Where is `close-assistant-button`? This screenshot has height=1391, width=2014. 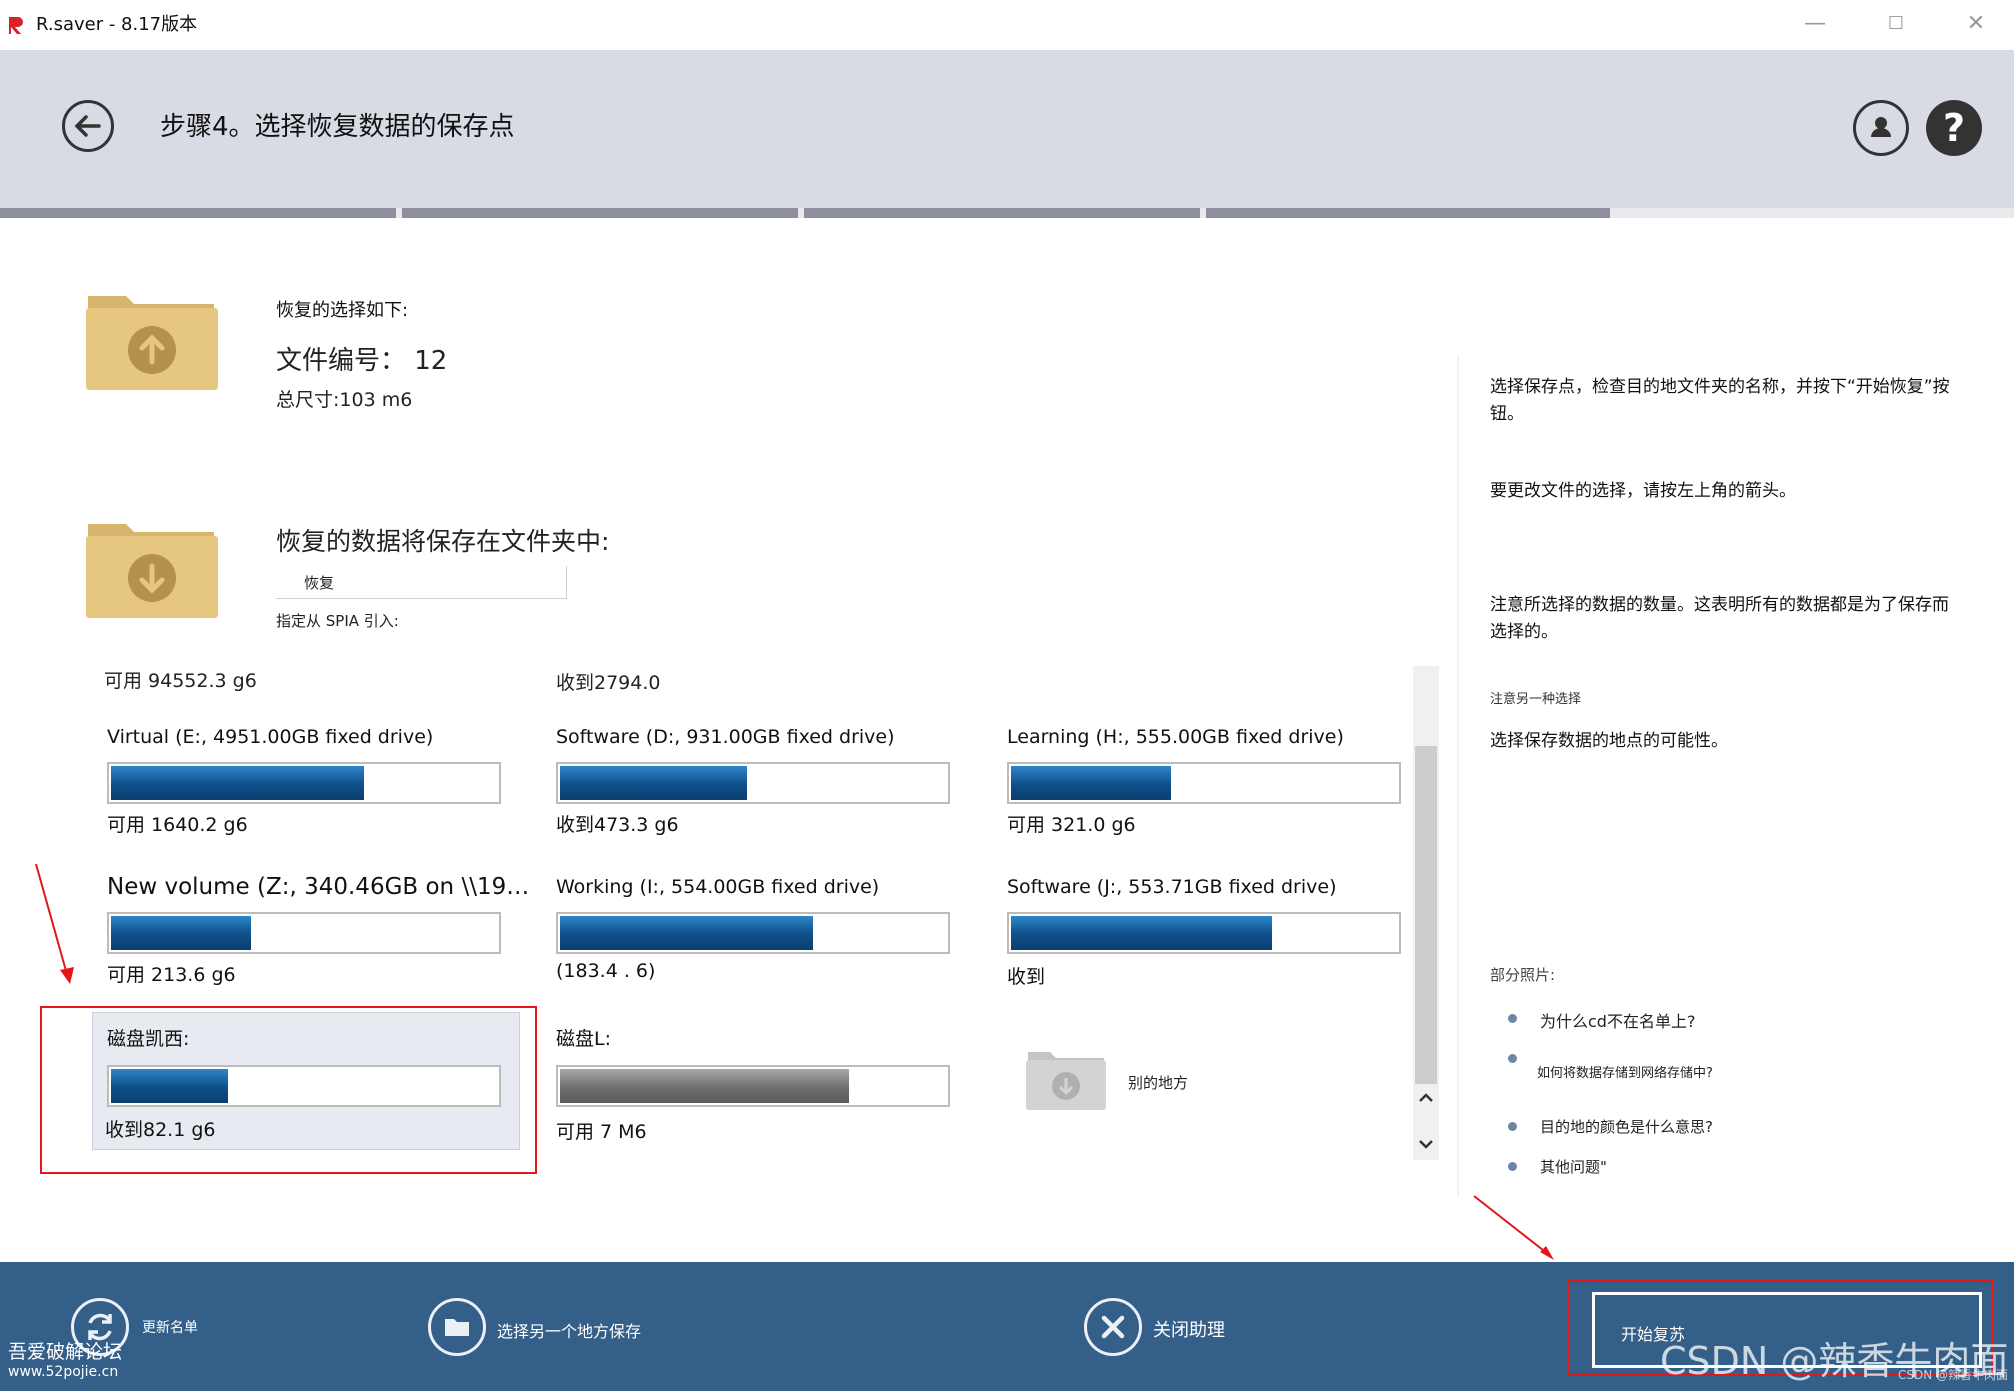 close-assistant-button is located at coordinates (1113, 1327).